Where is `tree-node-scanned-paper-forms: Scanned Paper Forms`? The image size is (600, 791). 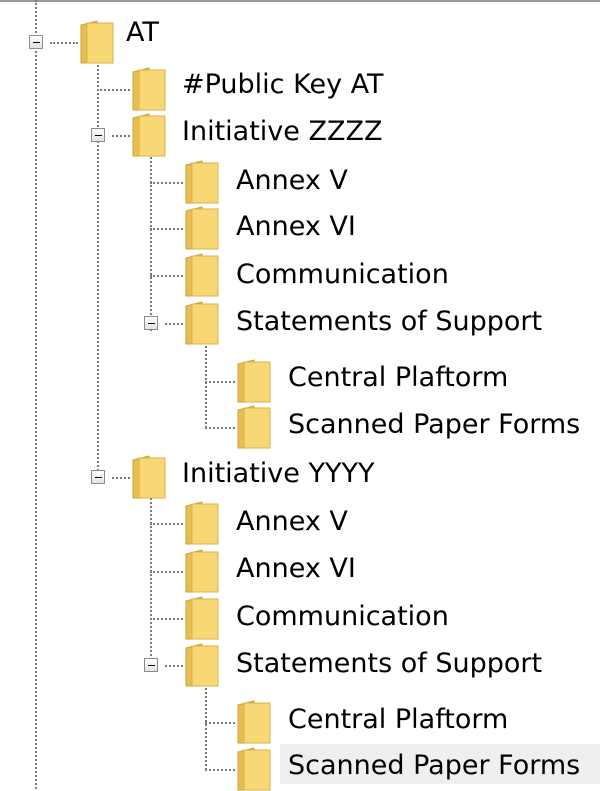
tree-node-scanned-paper-forms: Scanned Paper Forms is located at coordinates (434, 425).